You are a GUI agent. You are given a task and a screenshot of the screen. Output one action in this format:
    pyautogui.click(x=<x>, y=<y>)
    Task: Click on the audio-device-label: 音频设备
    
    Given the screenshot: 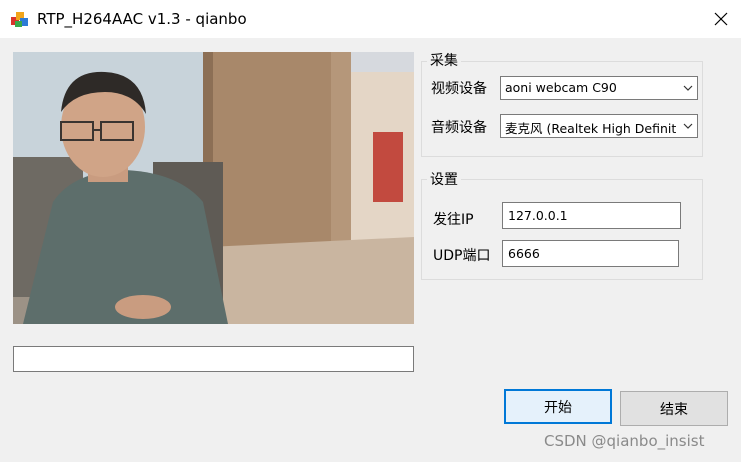 What is the action you would take?
    pyautogui.click(x=459, y=128)
    